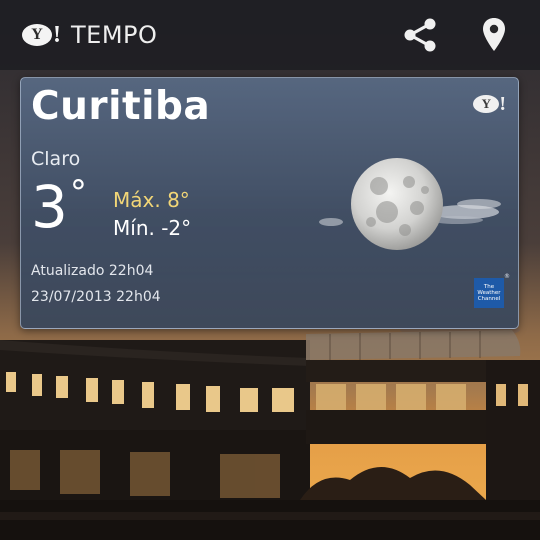  Describe the element at coordinates (152, 228) in the screenshot. I see `min-temperature: Mín. -2°` at that location.